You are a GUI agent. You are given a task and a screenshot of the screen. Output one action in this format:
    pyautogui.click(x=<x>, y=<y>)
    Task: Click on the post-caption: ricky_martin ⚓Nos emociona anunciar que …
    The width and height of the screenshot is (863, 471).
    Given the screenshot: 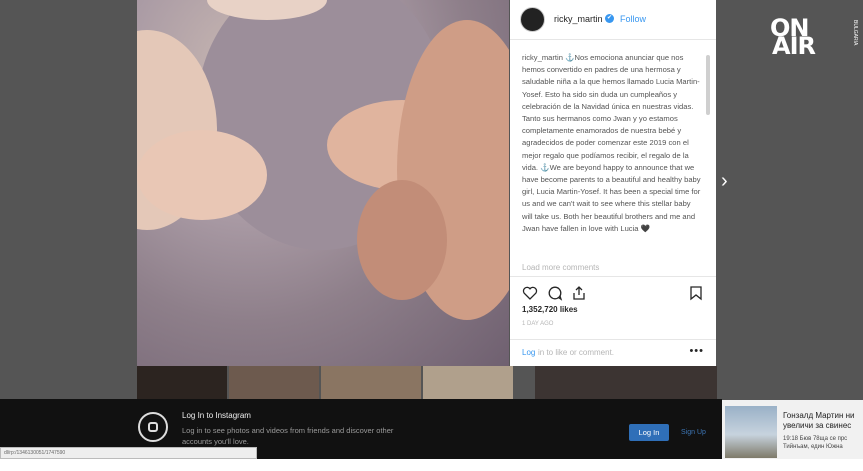 What is the action you would take?
    pyautogui.click(x=611, y=143)
    